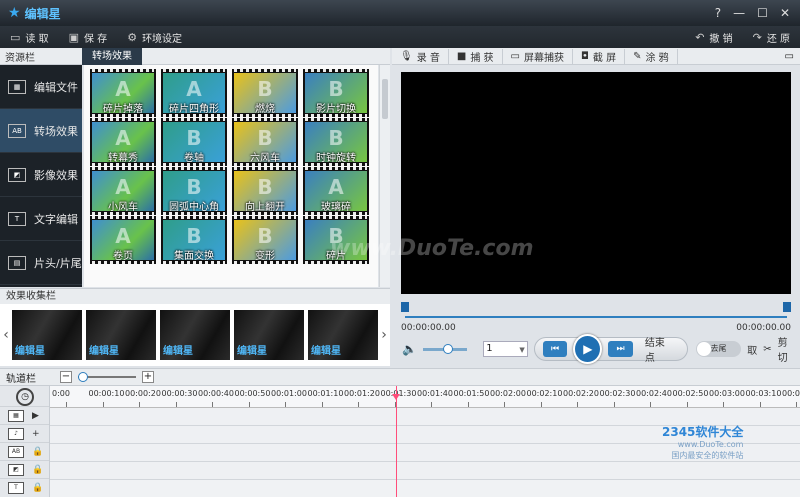 Image resolution: width=800 pixels, height=497 pixels. I want to click on zoom-slider, so click(107, 377).